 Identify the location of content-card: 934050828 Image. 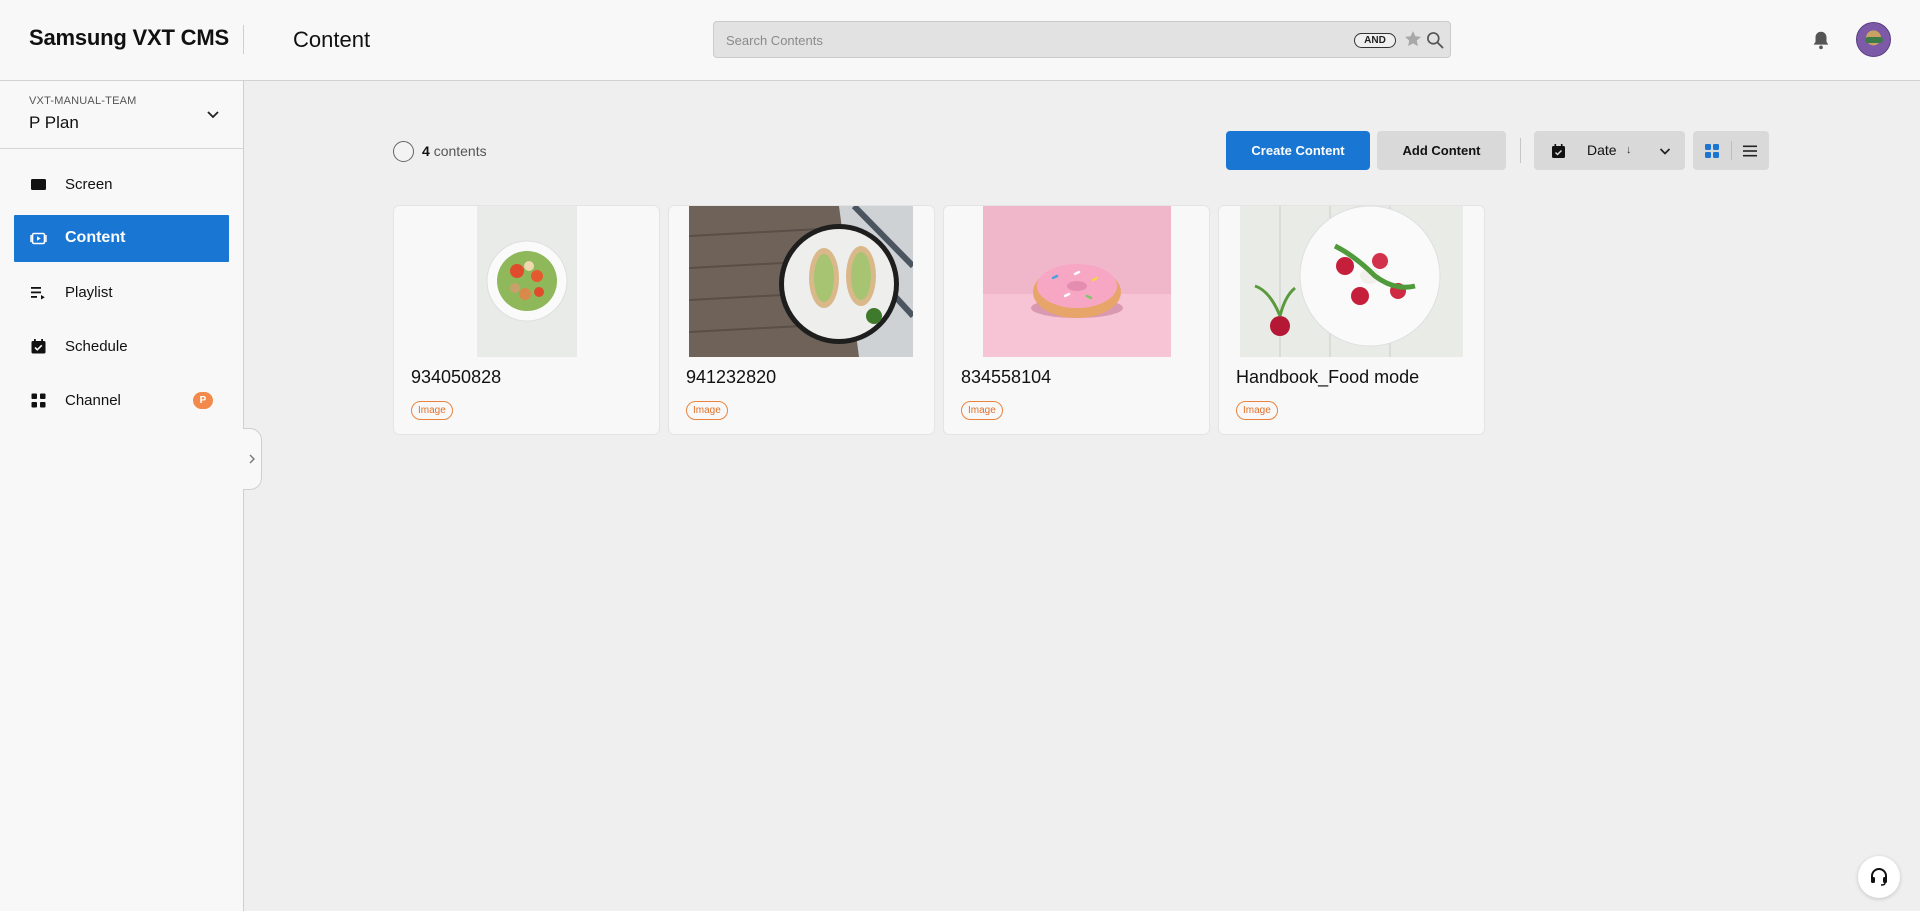
(526, 320).